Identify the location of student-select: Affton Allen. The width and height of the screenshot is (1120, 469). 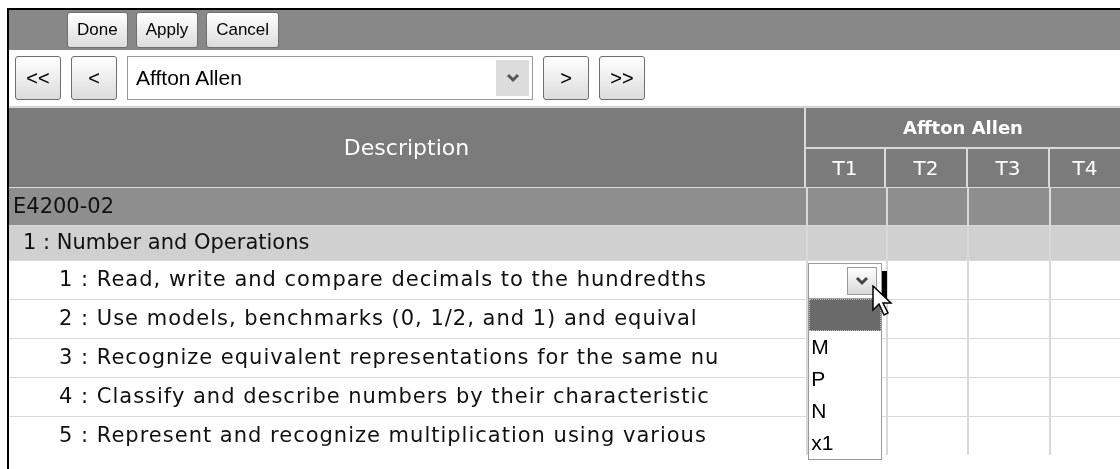
(330, 78).